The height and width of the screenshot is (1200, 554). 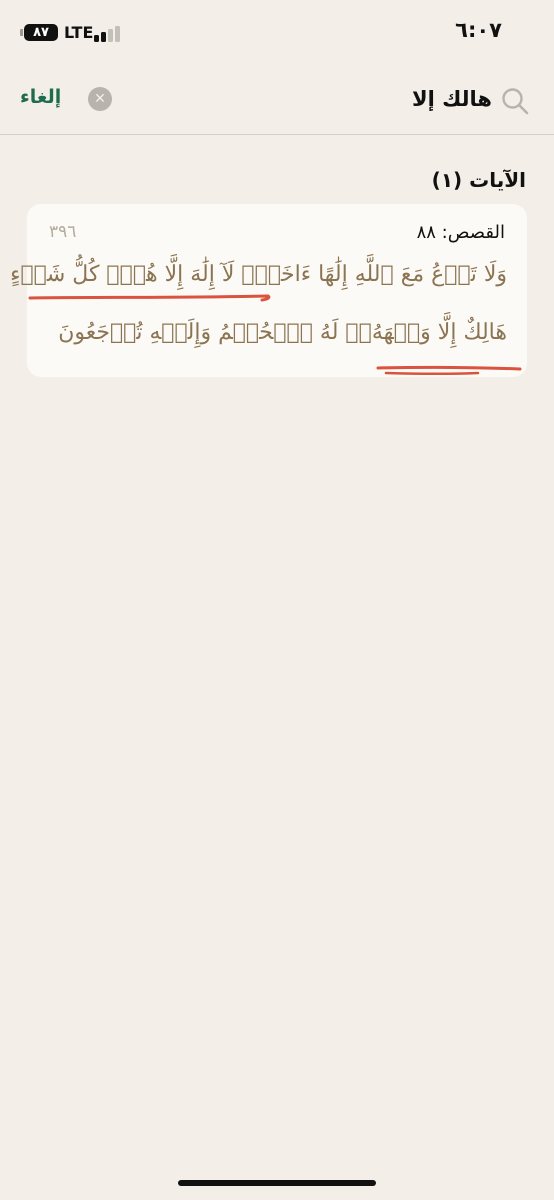 I want to click on home-indicator, so click(x=277, y=1183).